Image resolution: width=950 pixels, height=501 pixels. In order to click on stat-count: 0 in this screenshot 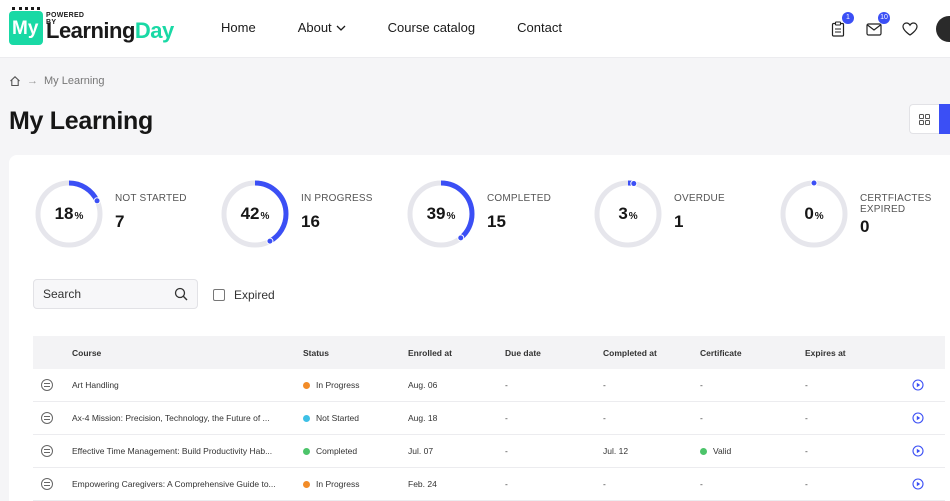, I will do `click(865, 226)`.